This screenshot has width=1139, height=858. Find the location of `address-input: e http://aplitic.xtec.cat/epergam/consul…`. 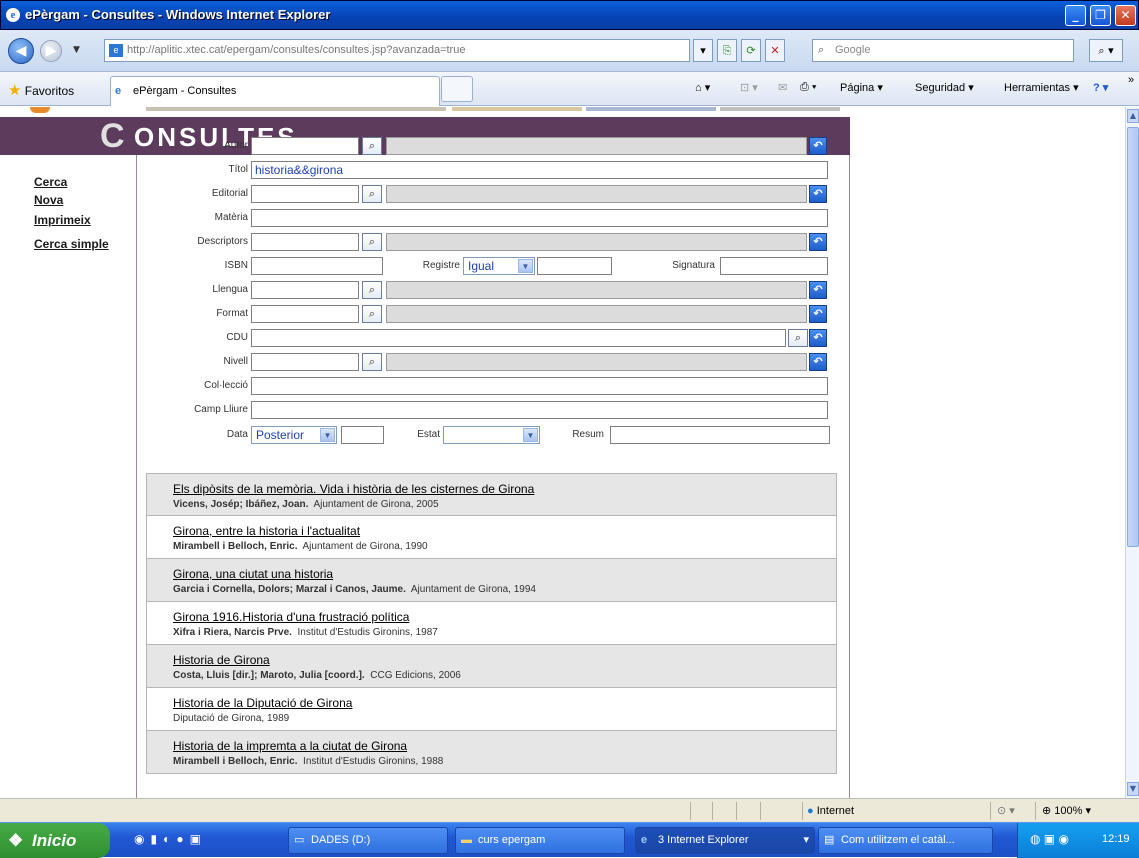

address-input: e http://aplitic.xtec.cat/epergam/consul… is located at coordinates (397, 50).